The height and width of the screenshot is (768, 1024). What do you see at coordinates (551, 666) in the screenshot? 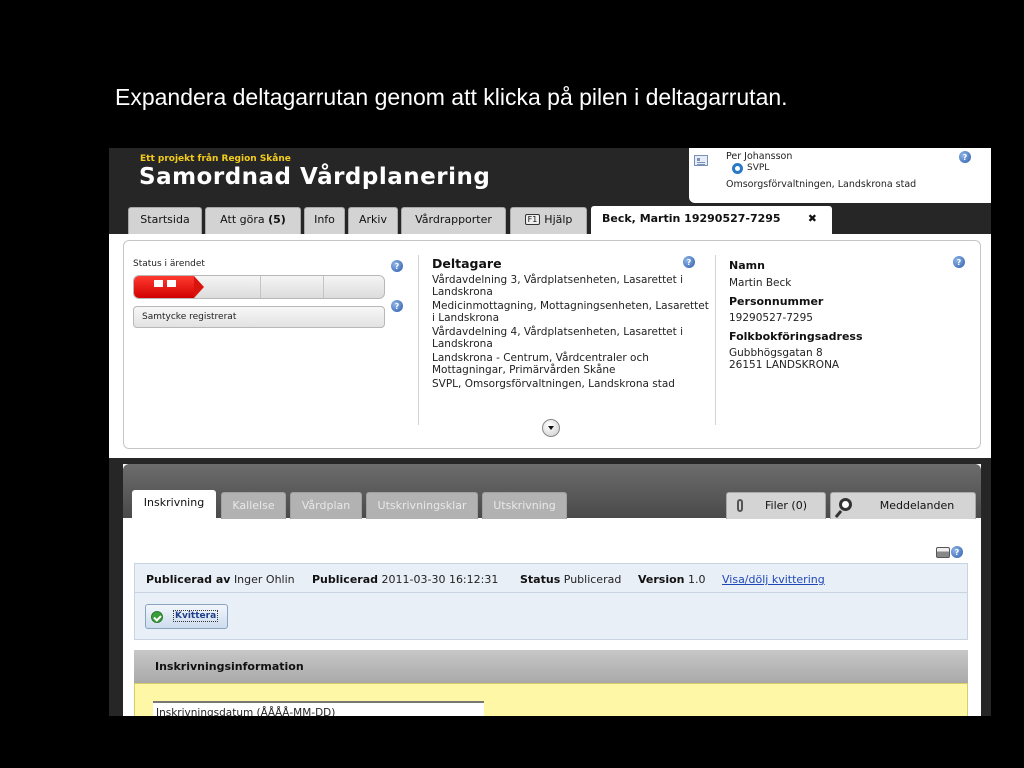
I see `enrollment-info-header: Inskrivningsinformation` at bounding box center [551, 666].